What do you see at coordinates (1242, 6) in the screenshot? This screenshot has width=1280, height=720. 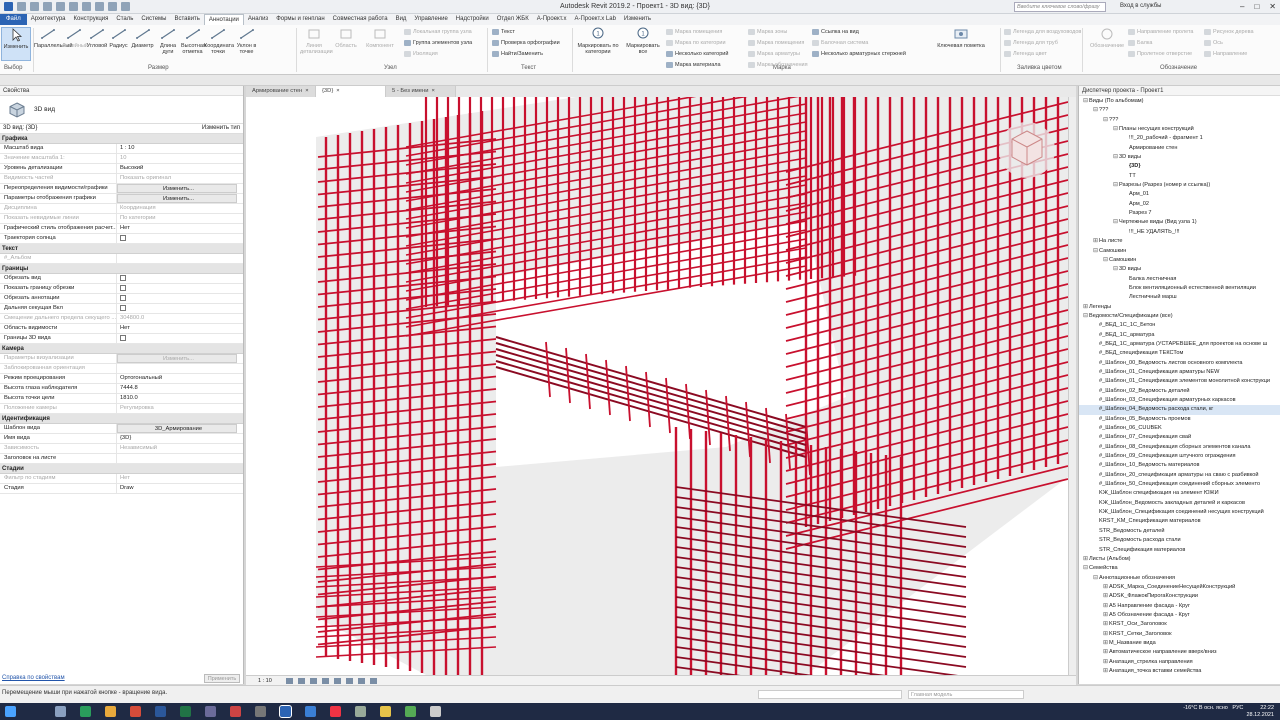 I see `minimize-icon: –` at bounding box center [1242, 6].